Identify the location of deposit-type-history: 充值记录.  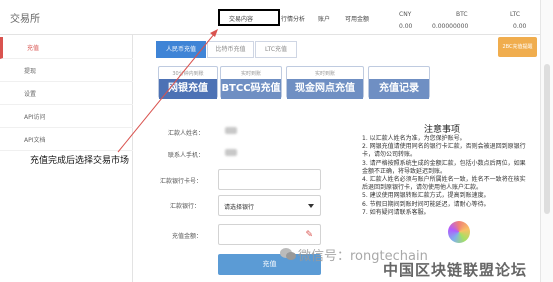
(399, 82).